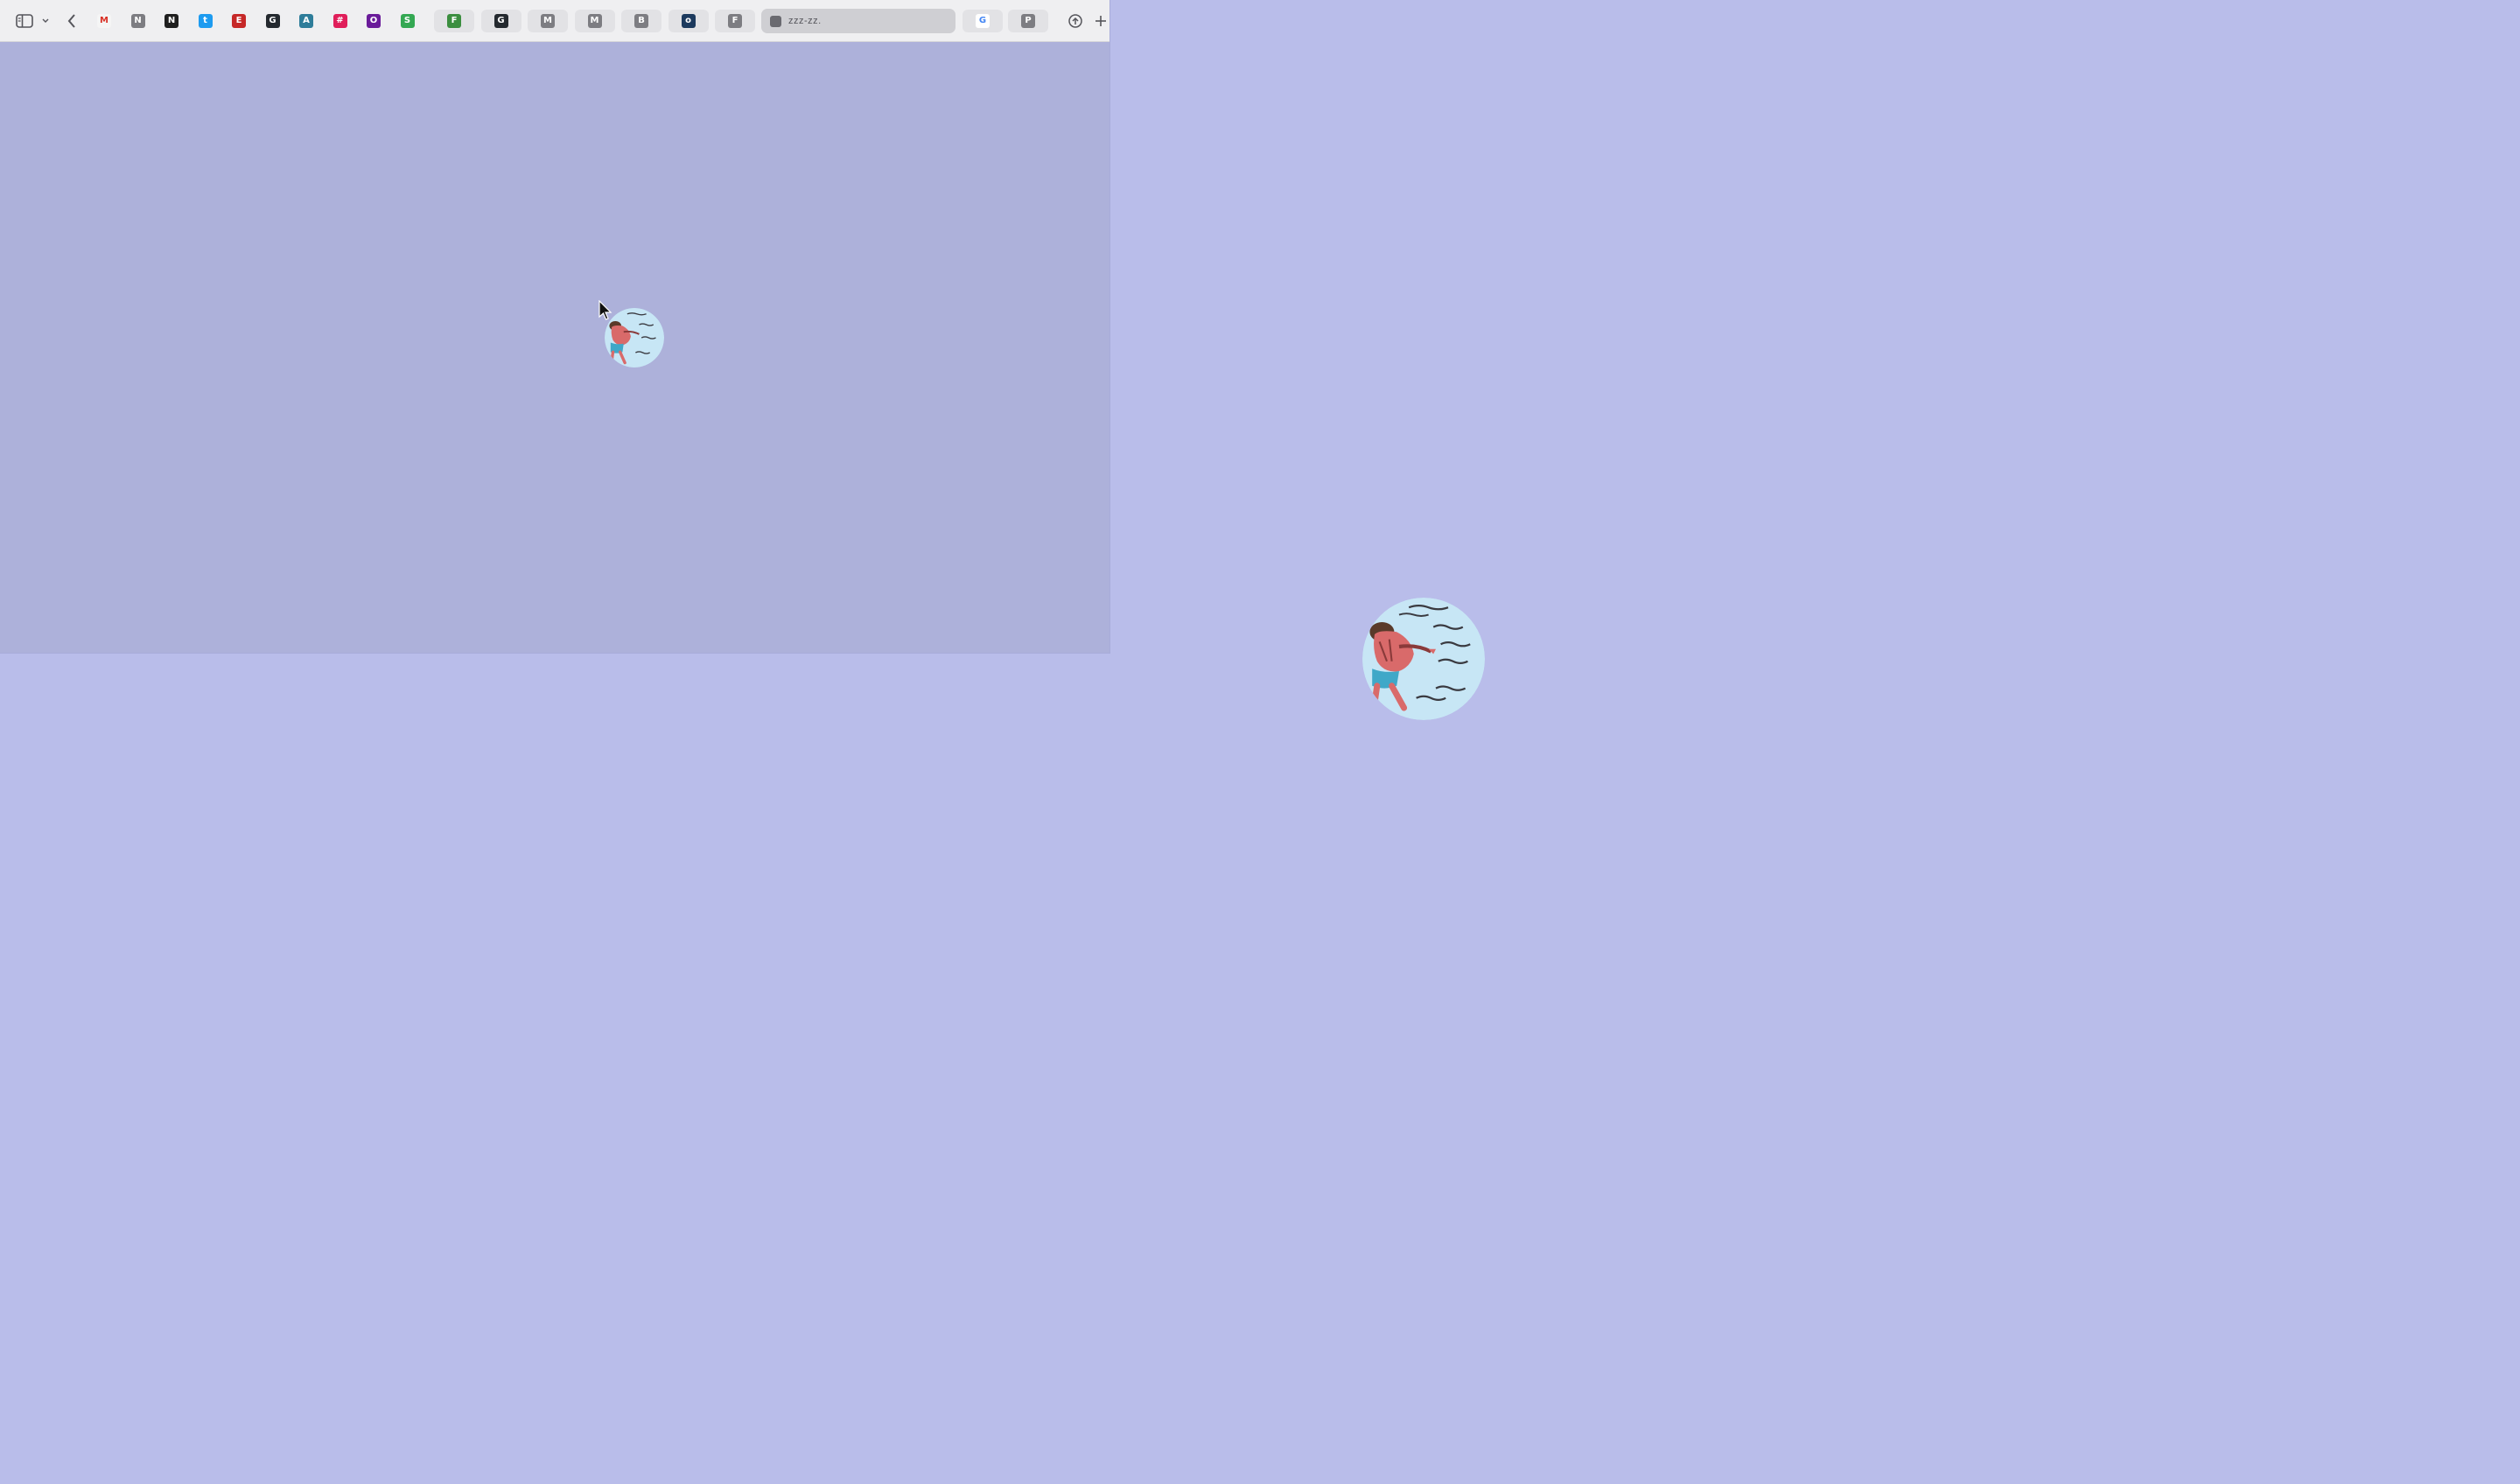 The width and height of the screenshot is (2520, 1484). I want to click on gmail-icon: M, so click(104, 21).